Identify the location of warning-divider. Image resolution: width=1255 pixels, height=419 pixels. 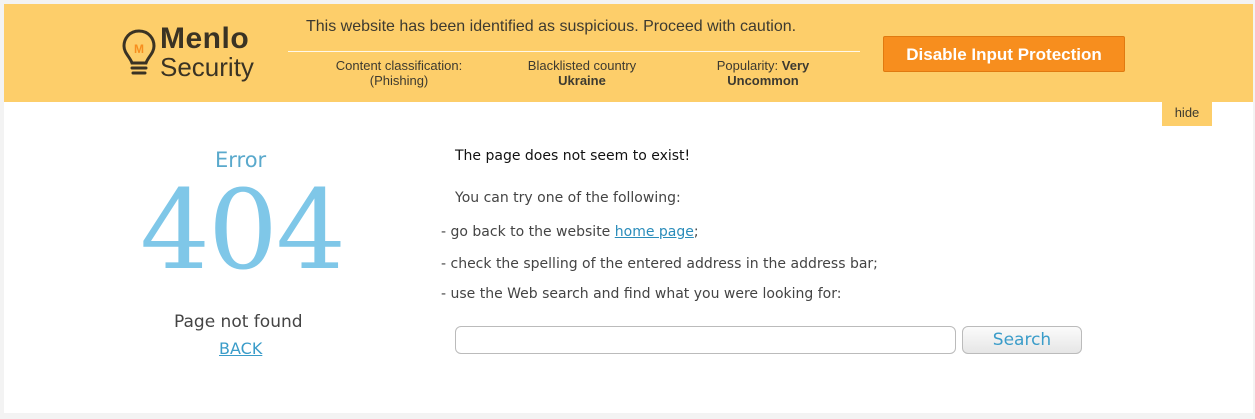
(574, 51).